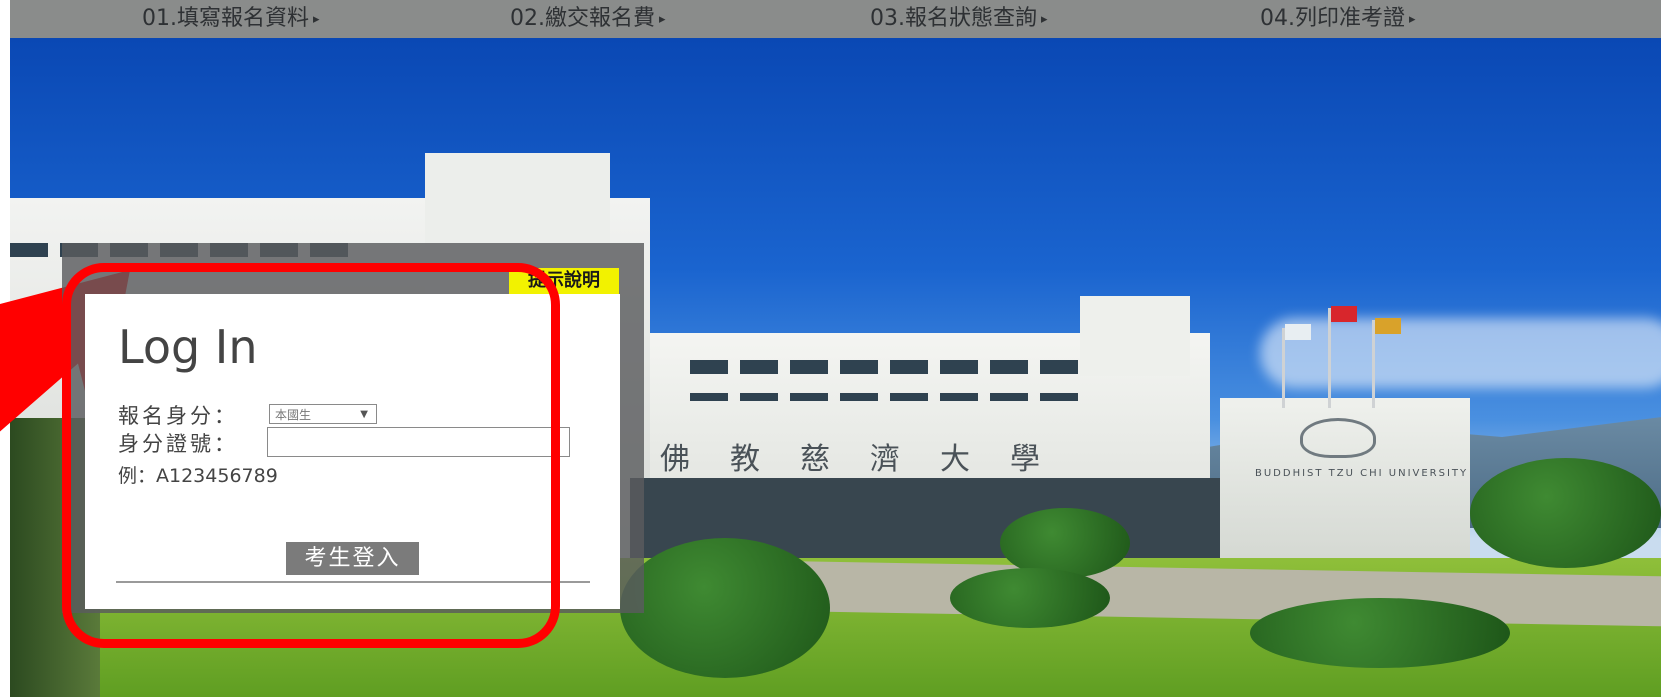 The image size is (1661, 697). Describe the element at coordinates (1135, 336) in the screenshot. I see `building-top` at that location.